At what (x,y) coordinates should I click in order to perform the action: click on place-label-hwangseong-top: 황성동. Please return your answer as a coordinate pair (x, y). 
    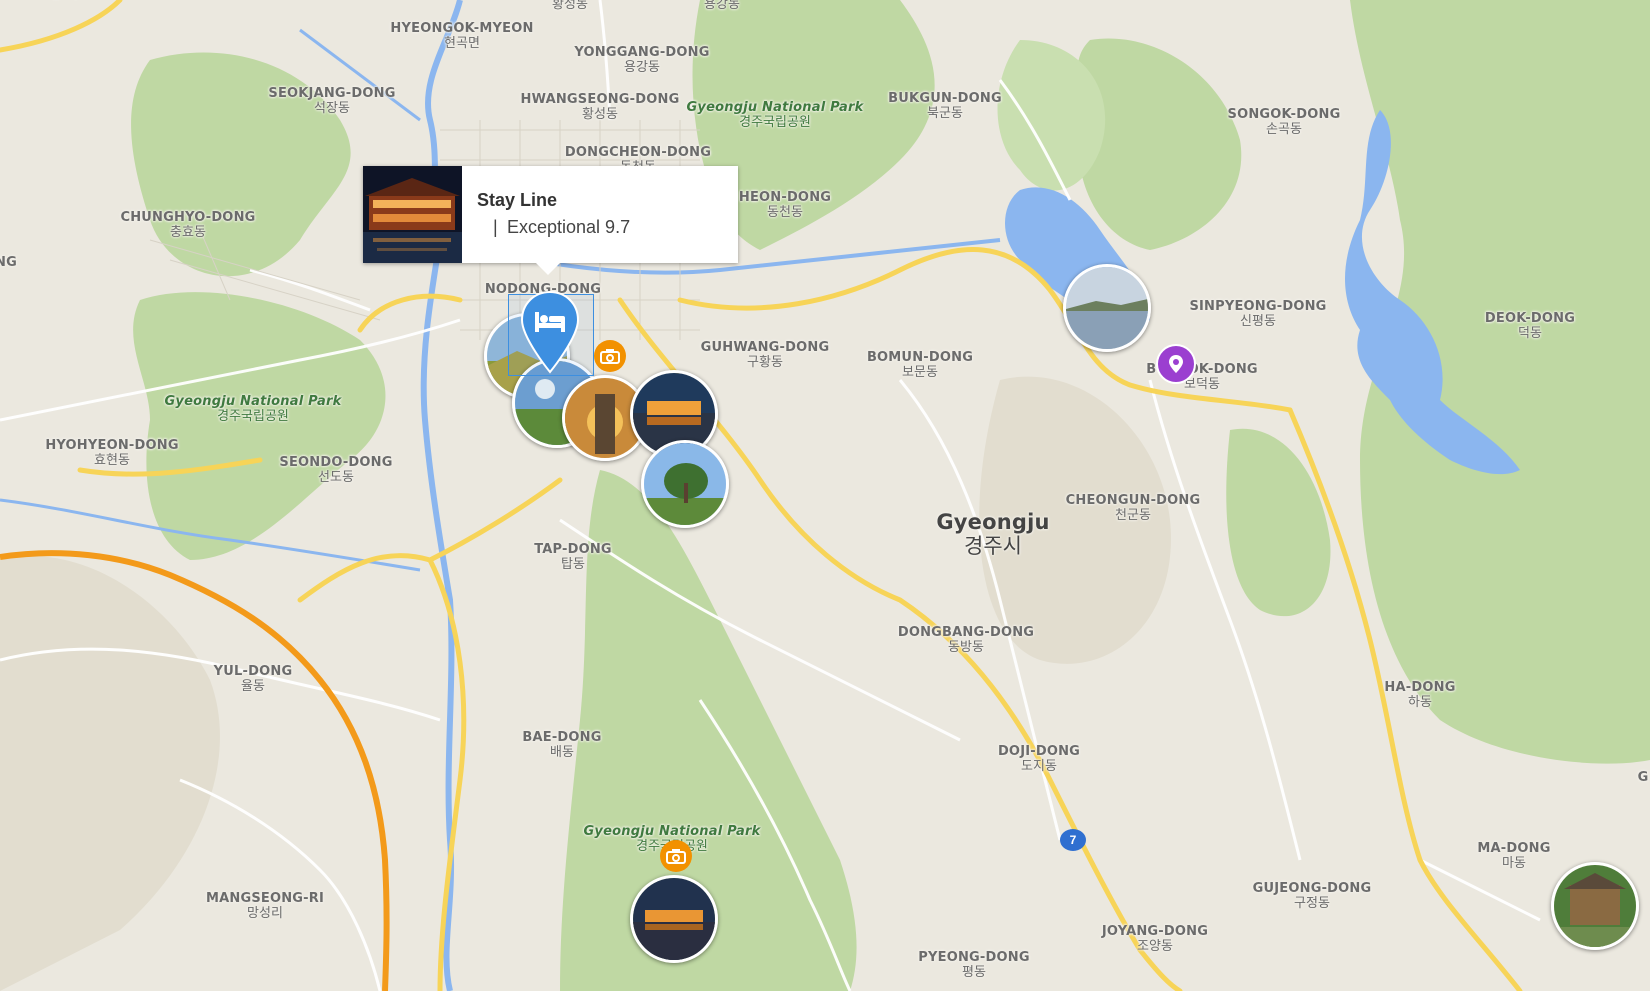
    Looking at the image, I should click on (570, 6).